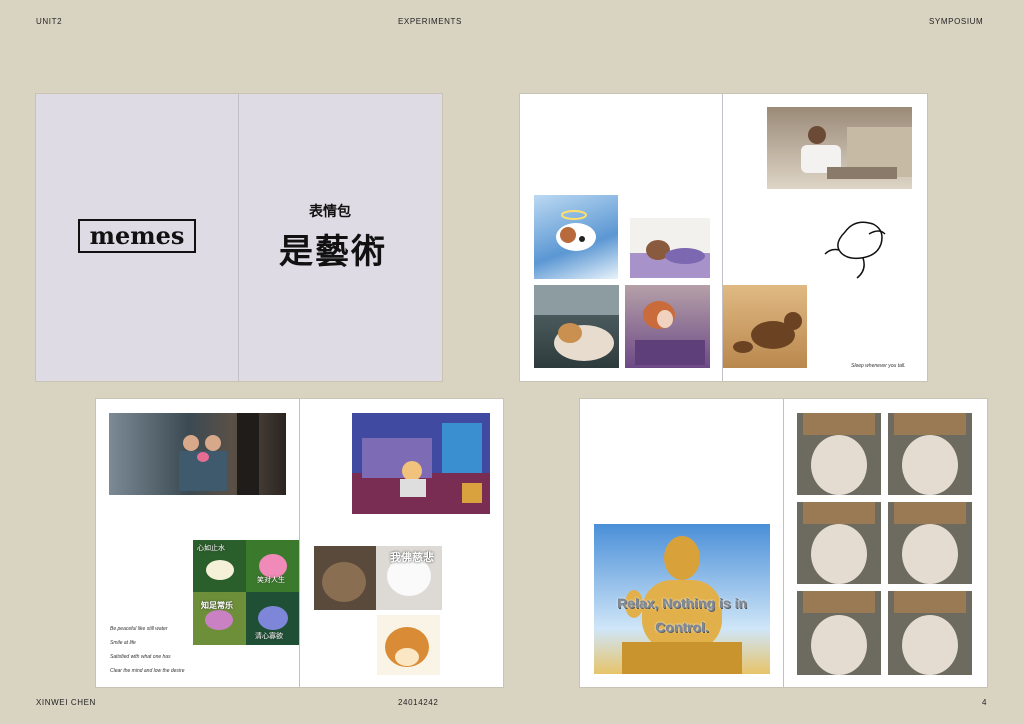 This screenshot has width=1024, height=724. Describe the element at coordinates (246, 592) in the screenshot. I see `lotus-grid-image: 心如止水 笑对人生 知足常乐 清心寡欲` at that location.